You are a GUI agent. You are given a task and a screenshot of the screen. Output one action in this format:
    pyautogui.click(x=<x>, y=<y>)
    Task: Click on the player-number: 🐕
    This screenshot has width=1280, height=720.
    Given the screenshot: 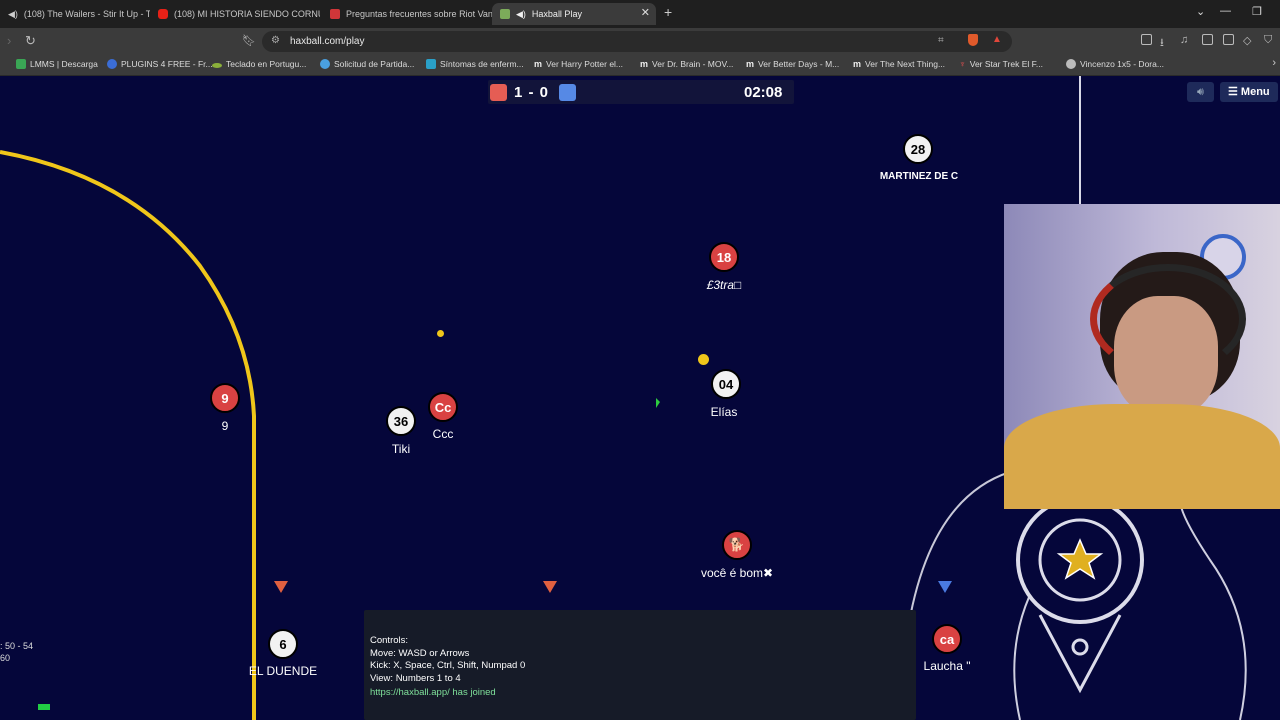 What is the action you would take?
    pyautogui.click(x=737, y=544)
    